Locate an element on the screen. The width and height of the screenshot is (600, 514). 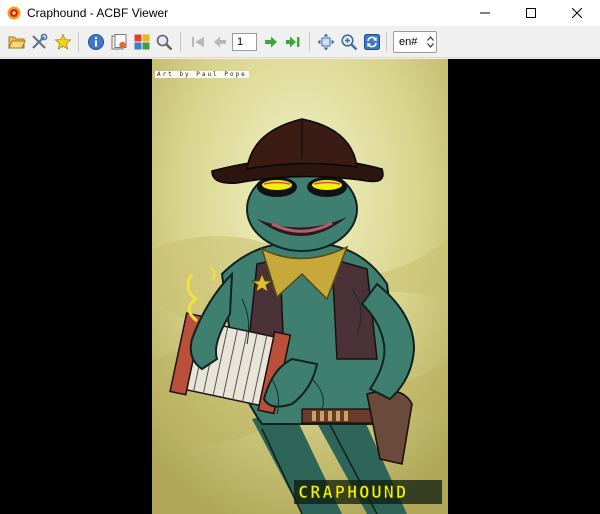
chevron-down-icon is located at coordinates (430, 45).